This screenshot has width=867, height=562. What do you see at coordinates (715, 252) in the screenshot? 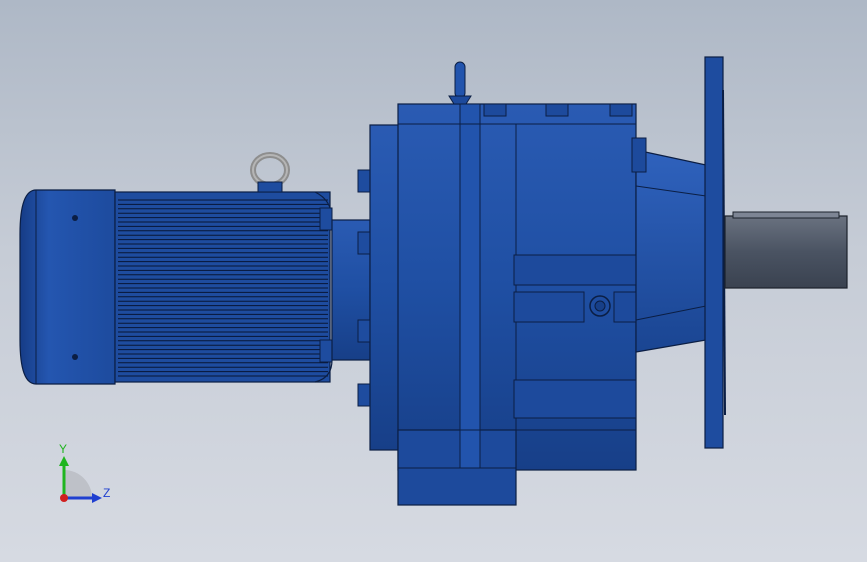
I see `output-flange` at bounding box center [715, 252].